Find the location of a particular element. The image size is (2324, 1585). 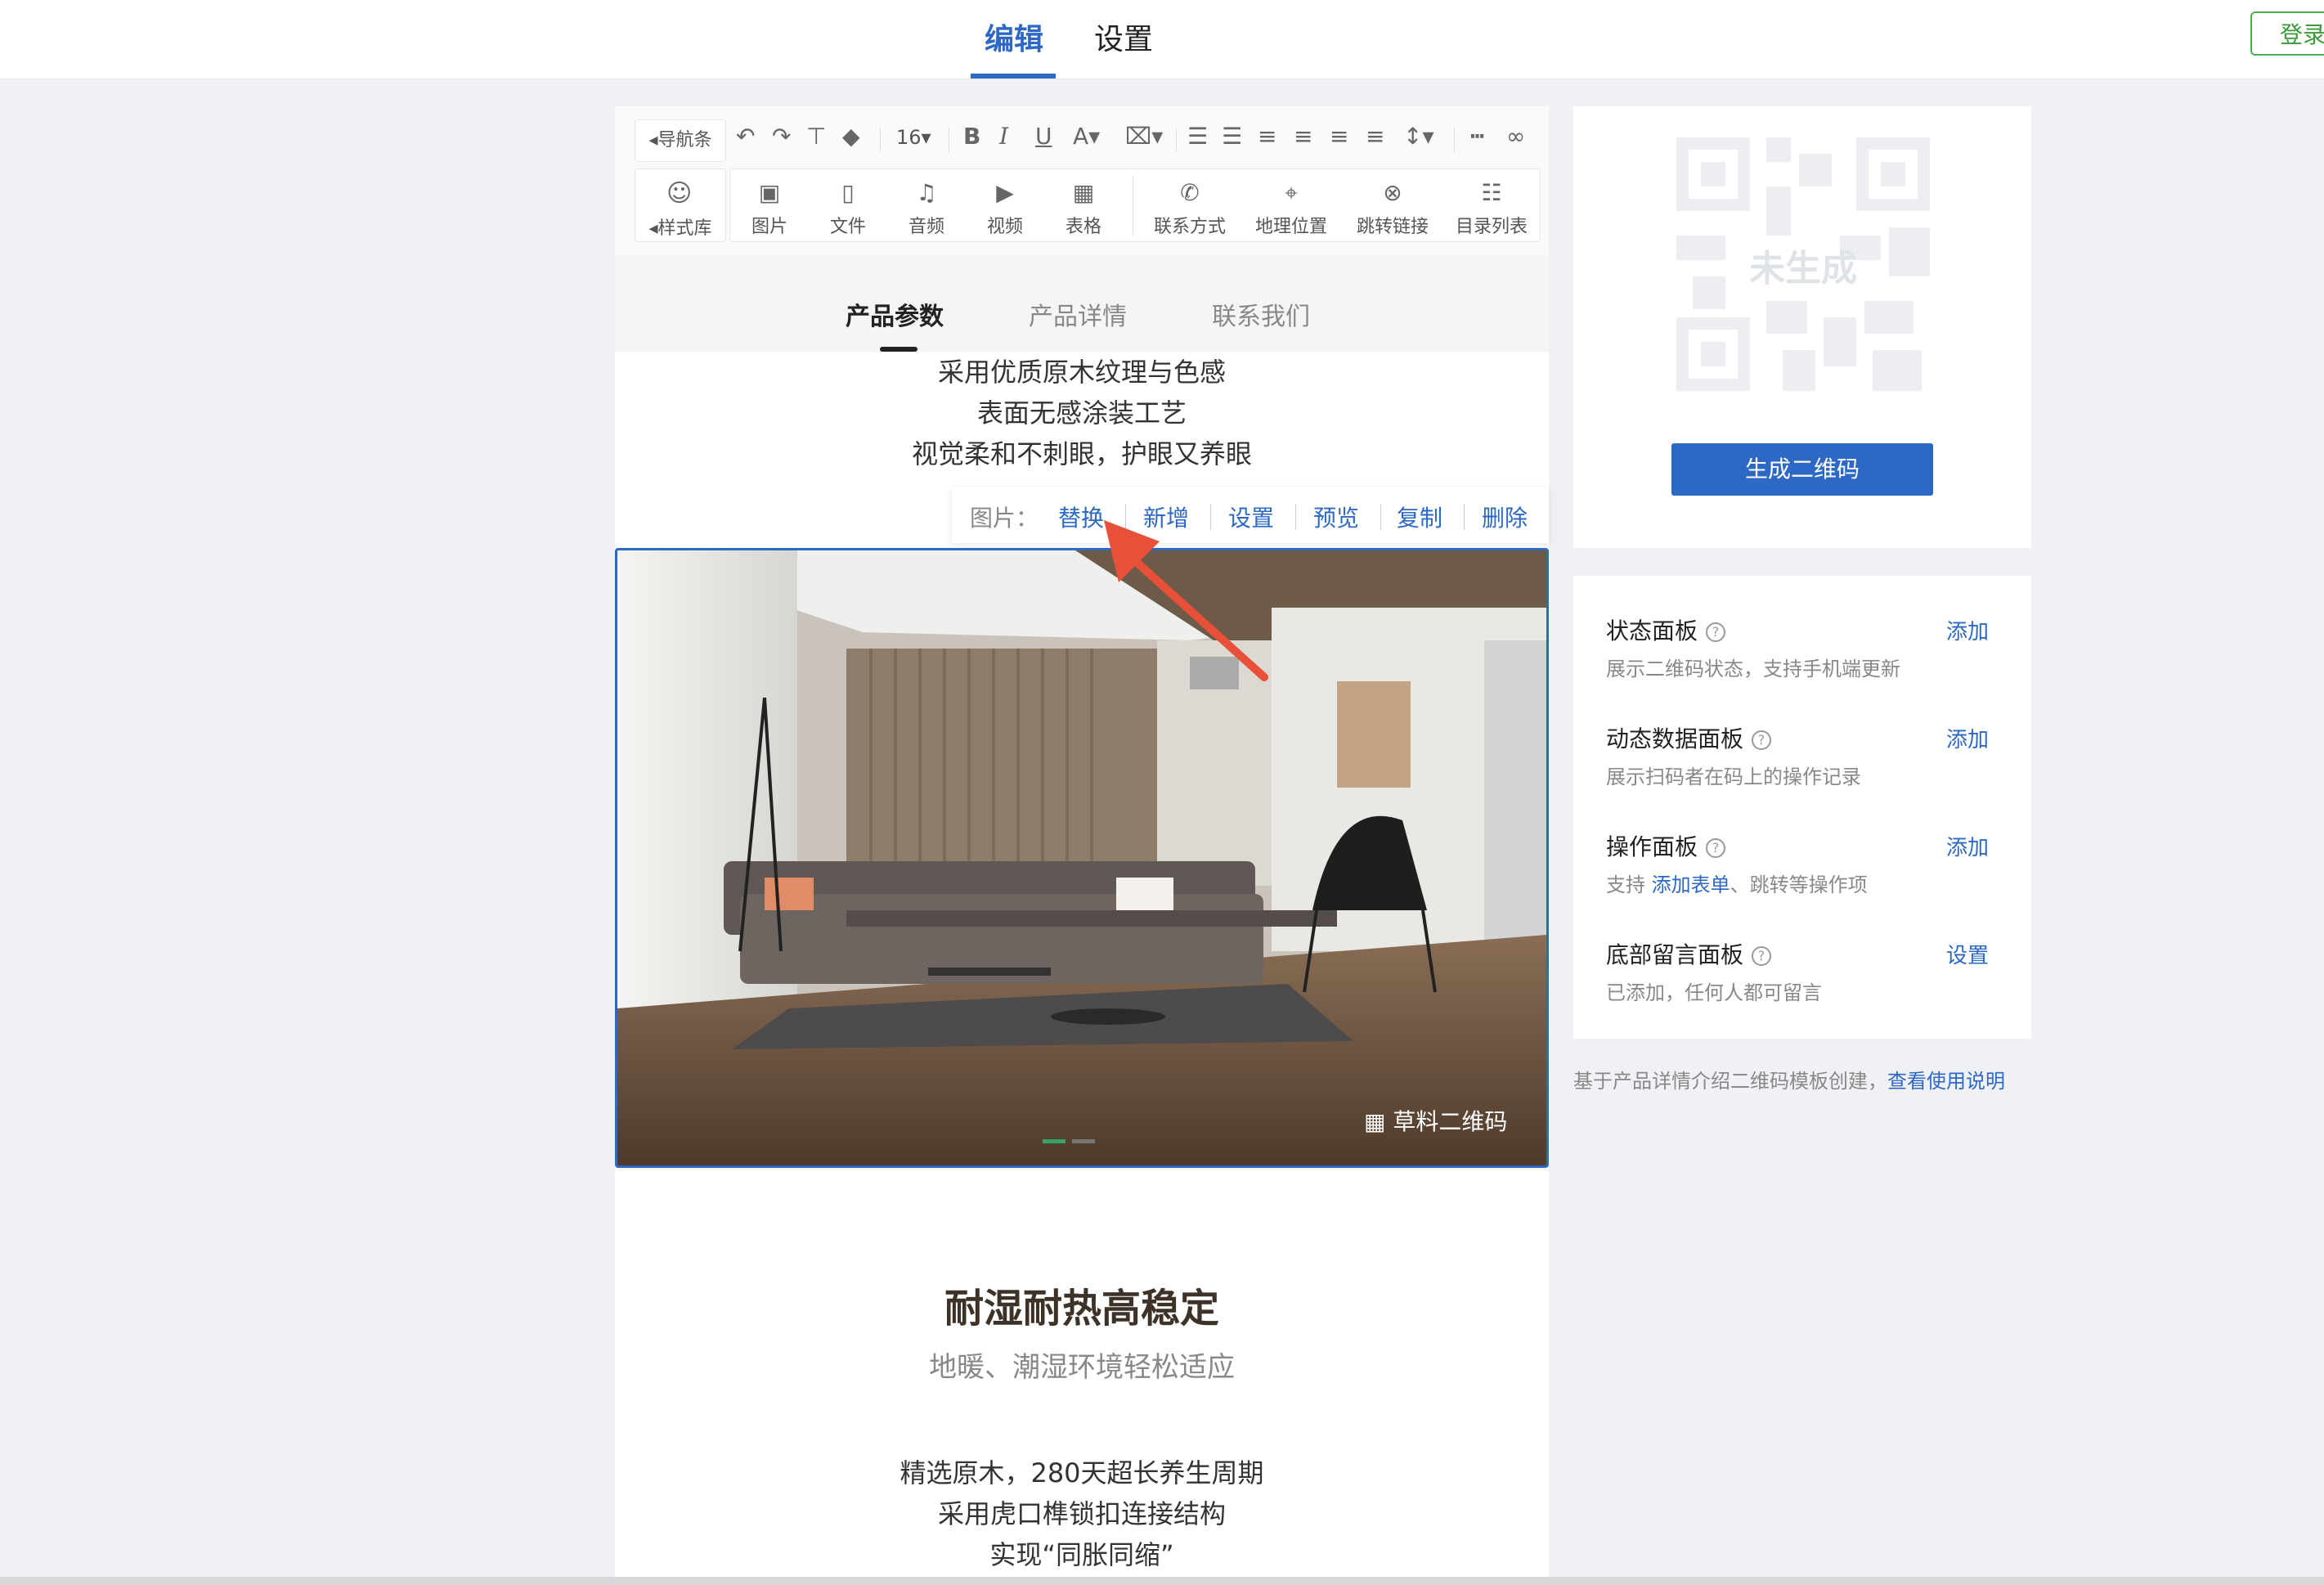

insert-contact-label: 联系方式 is located at coordinates (1190, 227).